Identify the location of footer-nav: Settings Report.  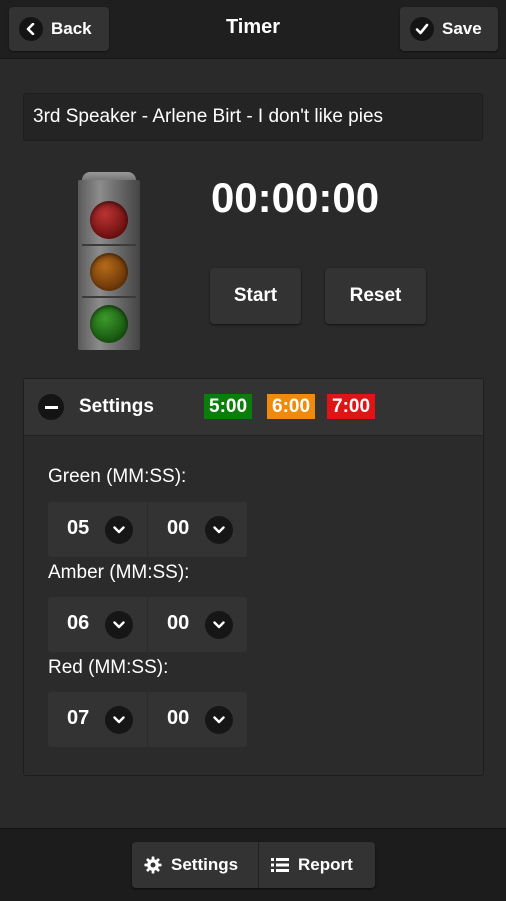
(253, 865).